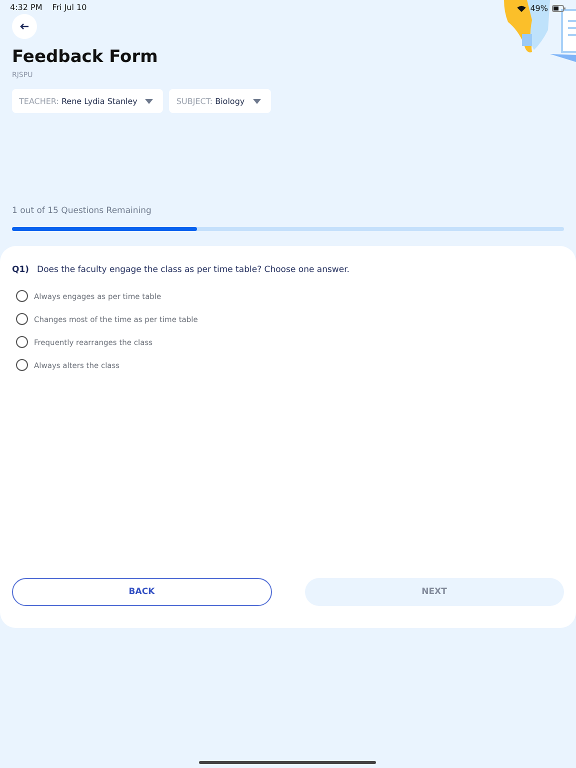 This screenshot has height=768, width=576. Describe the element at coordinates (220, 101) in the screenshot. I see `filter-dropdown: SUBJECT: Biology` at that location.